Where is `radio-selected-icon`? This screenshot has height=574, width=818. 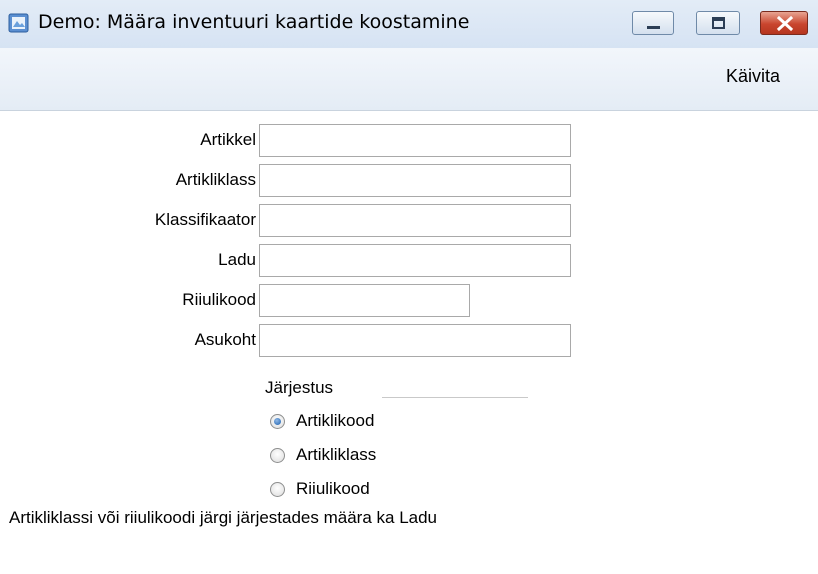 radio-selected-icon is located at coordinates (277, 421).